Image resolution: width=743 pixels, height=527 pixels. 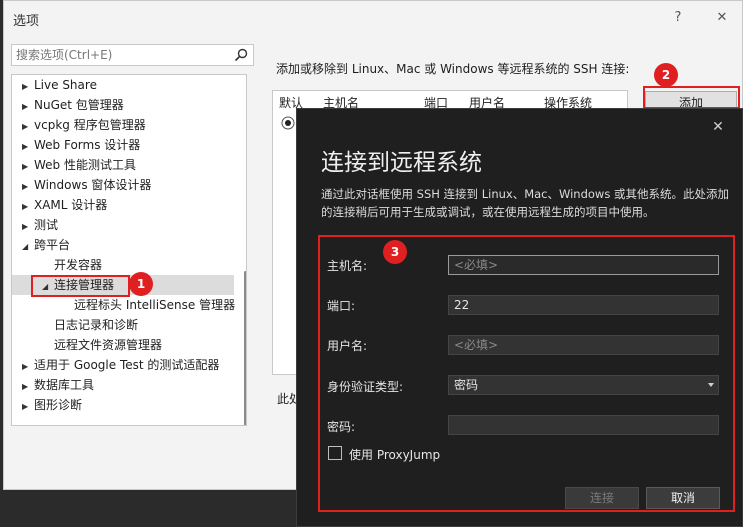 I want to click on tree-item: ▶ 数据库工具, so click(x=58, y=385).